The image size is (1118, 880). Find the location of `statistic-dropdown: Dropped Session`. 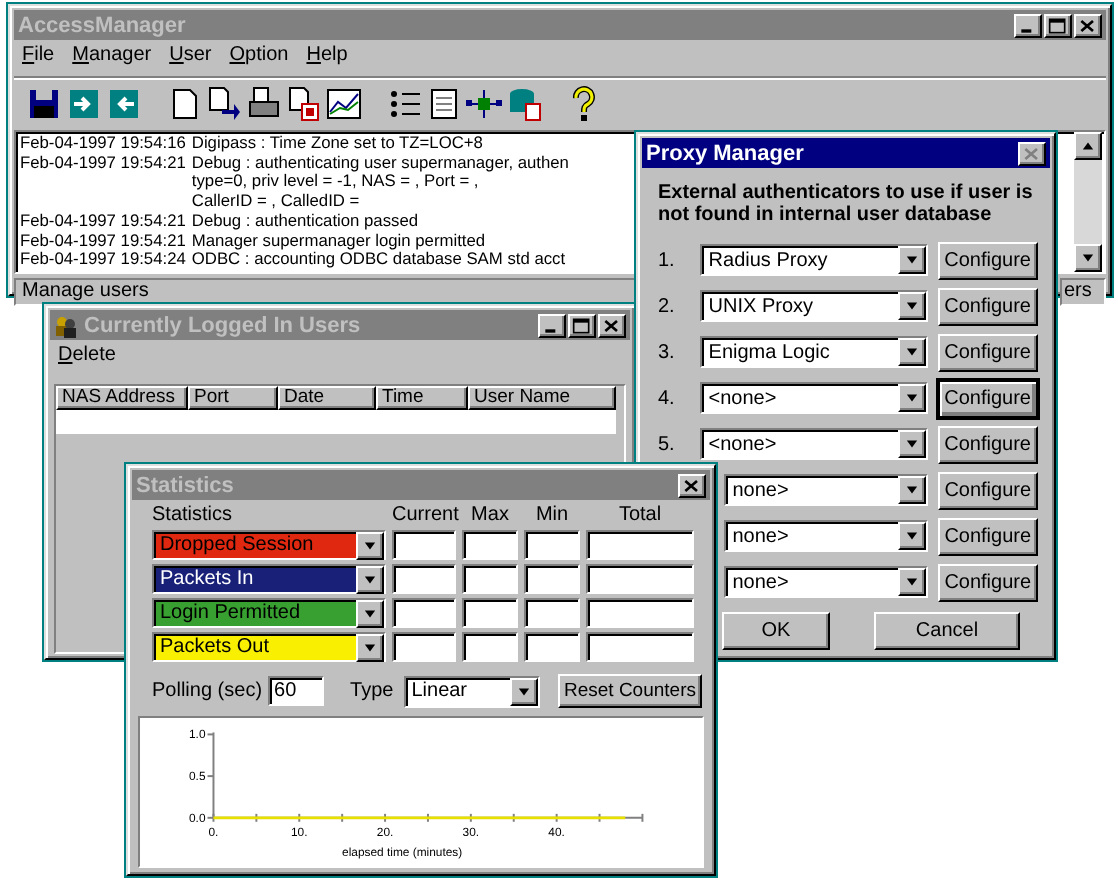

statistic-dropdown: Dropped Session is located at coordinates (269, 545).